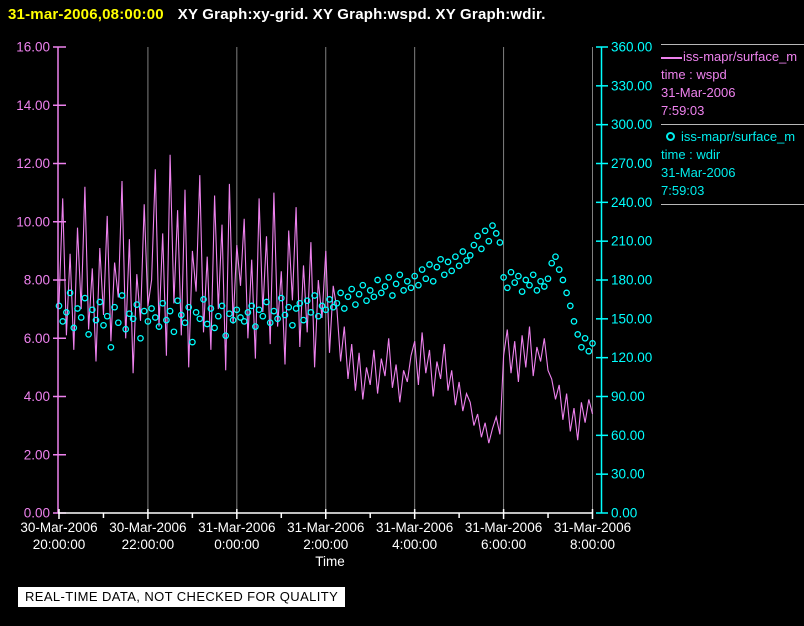 Image resolution: width=804 pixels, height=626 pixels. What do you see at coordinates (59, 544) in the screenshot?
I see `x-axis-time-label: 20:00:00` at bounding box center [59, 544].